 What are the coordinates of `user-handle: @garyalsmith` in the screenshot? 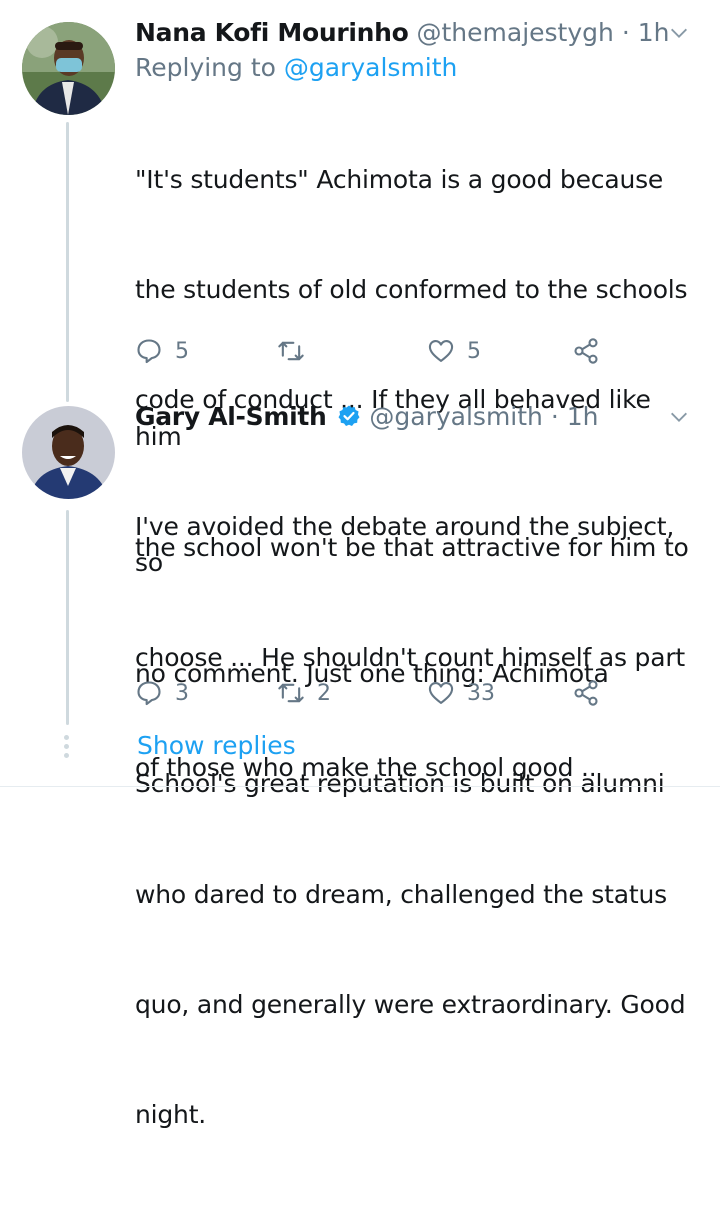 It's located at (456, 416).